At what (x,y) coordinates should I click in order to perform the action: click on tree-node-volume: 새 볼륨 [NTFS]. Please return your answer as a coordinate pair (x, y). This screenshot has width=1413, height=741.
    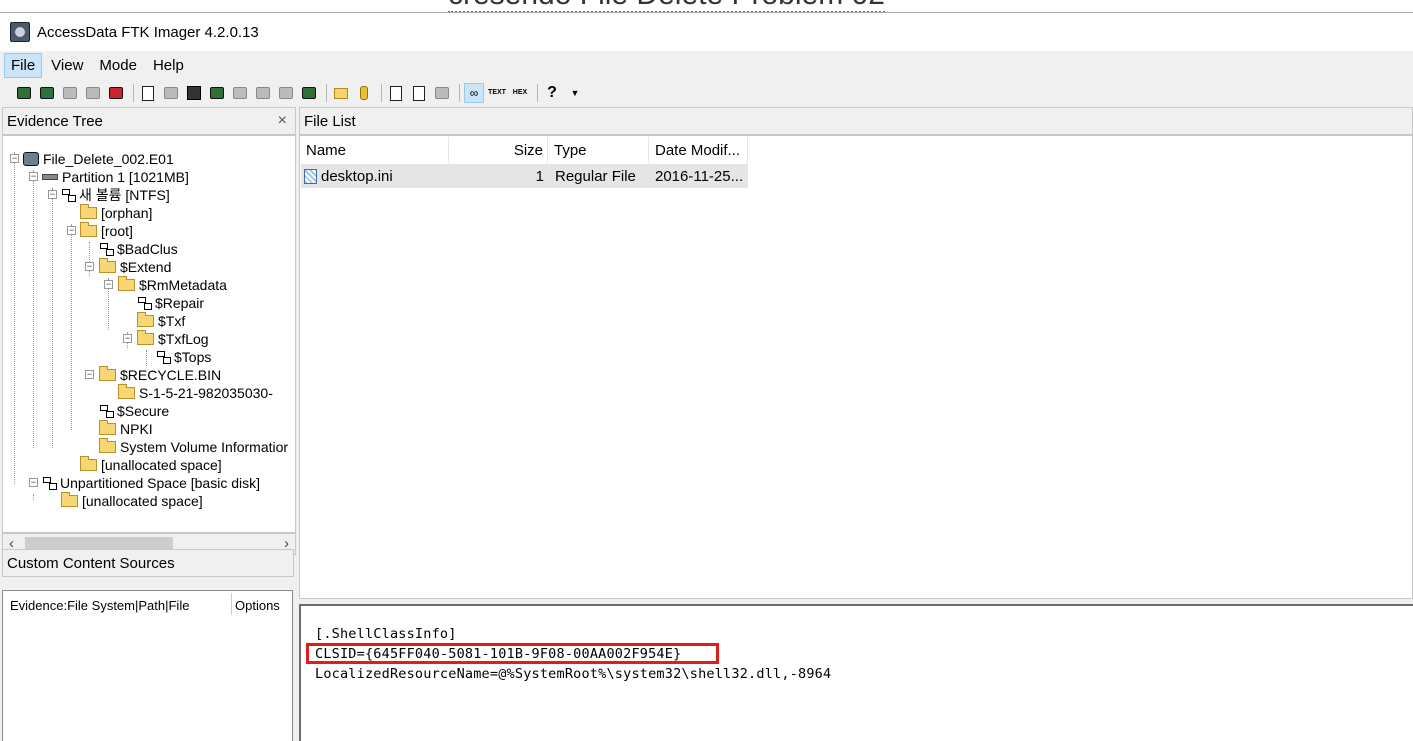
    Looking at the image, I should click on (115, 195).